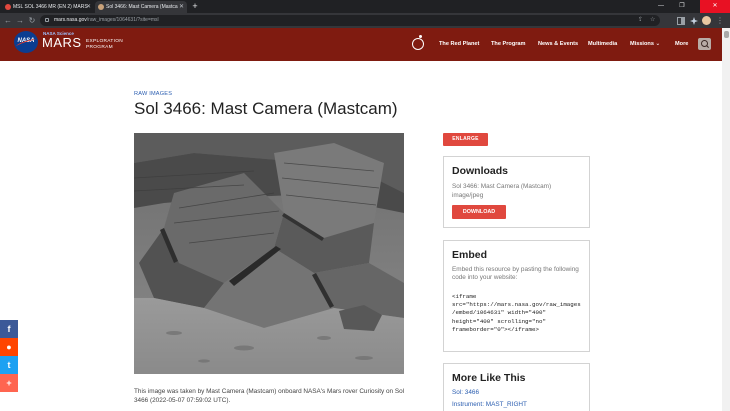 The image size is (730, 411). I want to click on program-line-1: EXPLORATION, so click(105, 41).